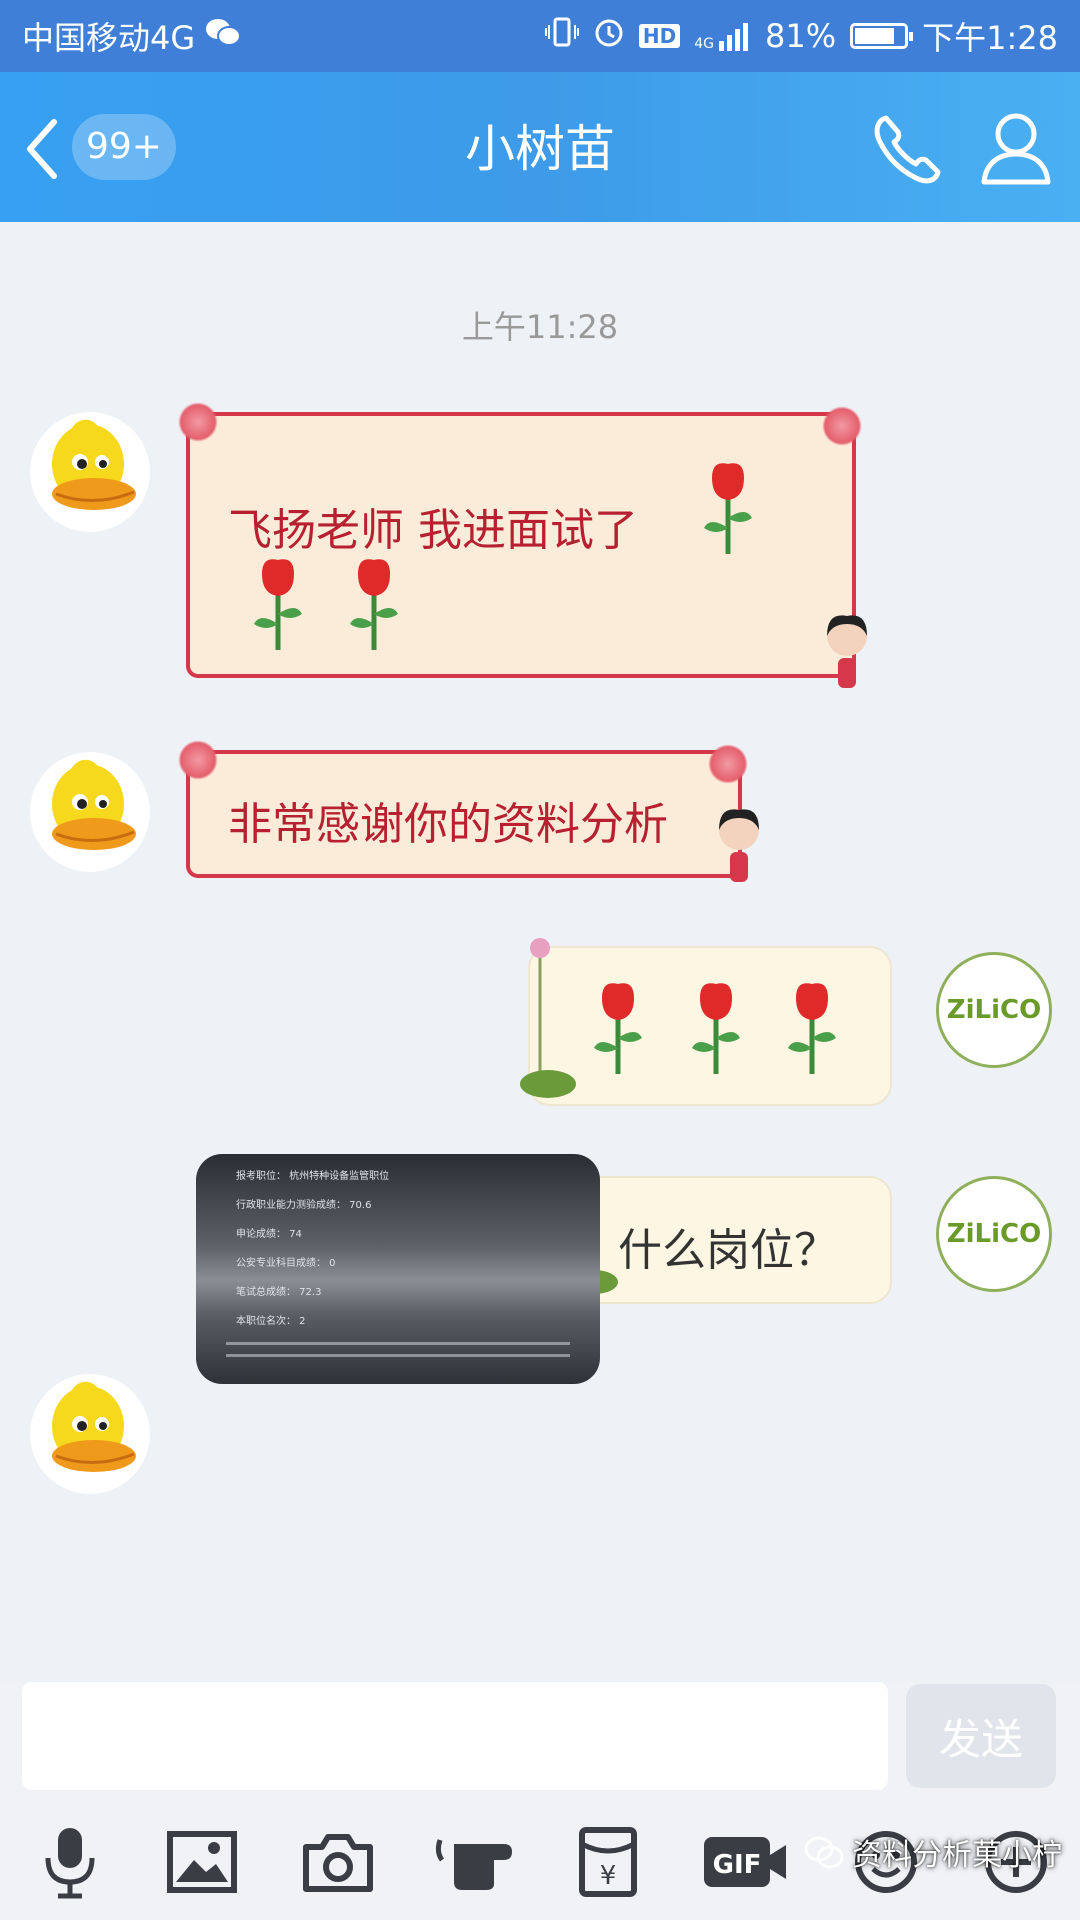 This screenshot has width=1080, height=1920. Describe the element at coordinates (338, 1862) in the screenshot. I see `camera-icon` at that location.